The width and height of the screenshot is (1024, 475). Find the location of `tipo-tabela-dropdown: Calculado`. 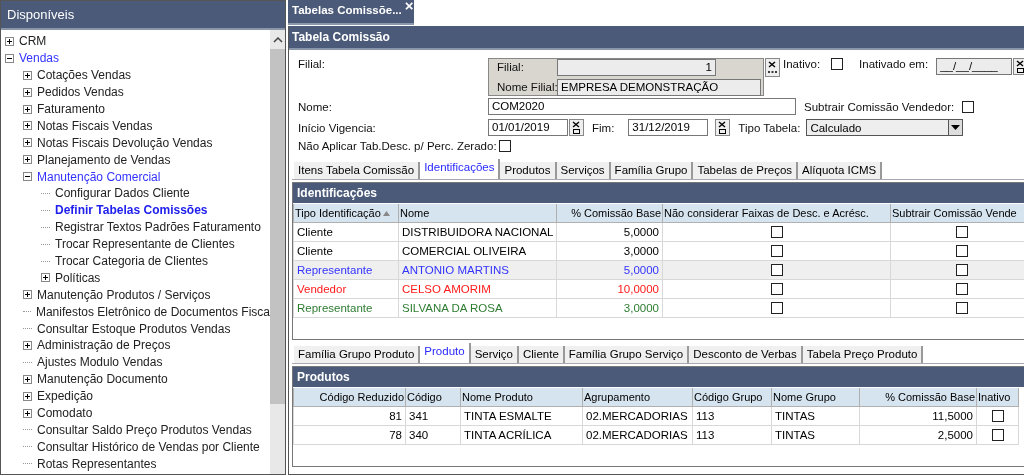

tipo-tabela-dropdown: Calculado is located at coordinates (885, 127).